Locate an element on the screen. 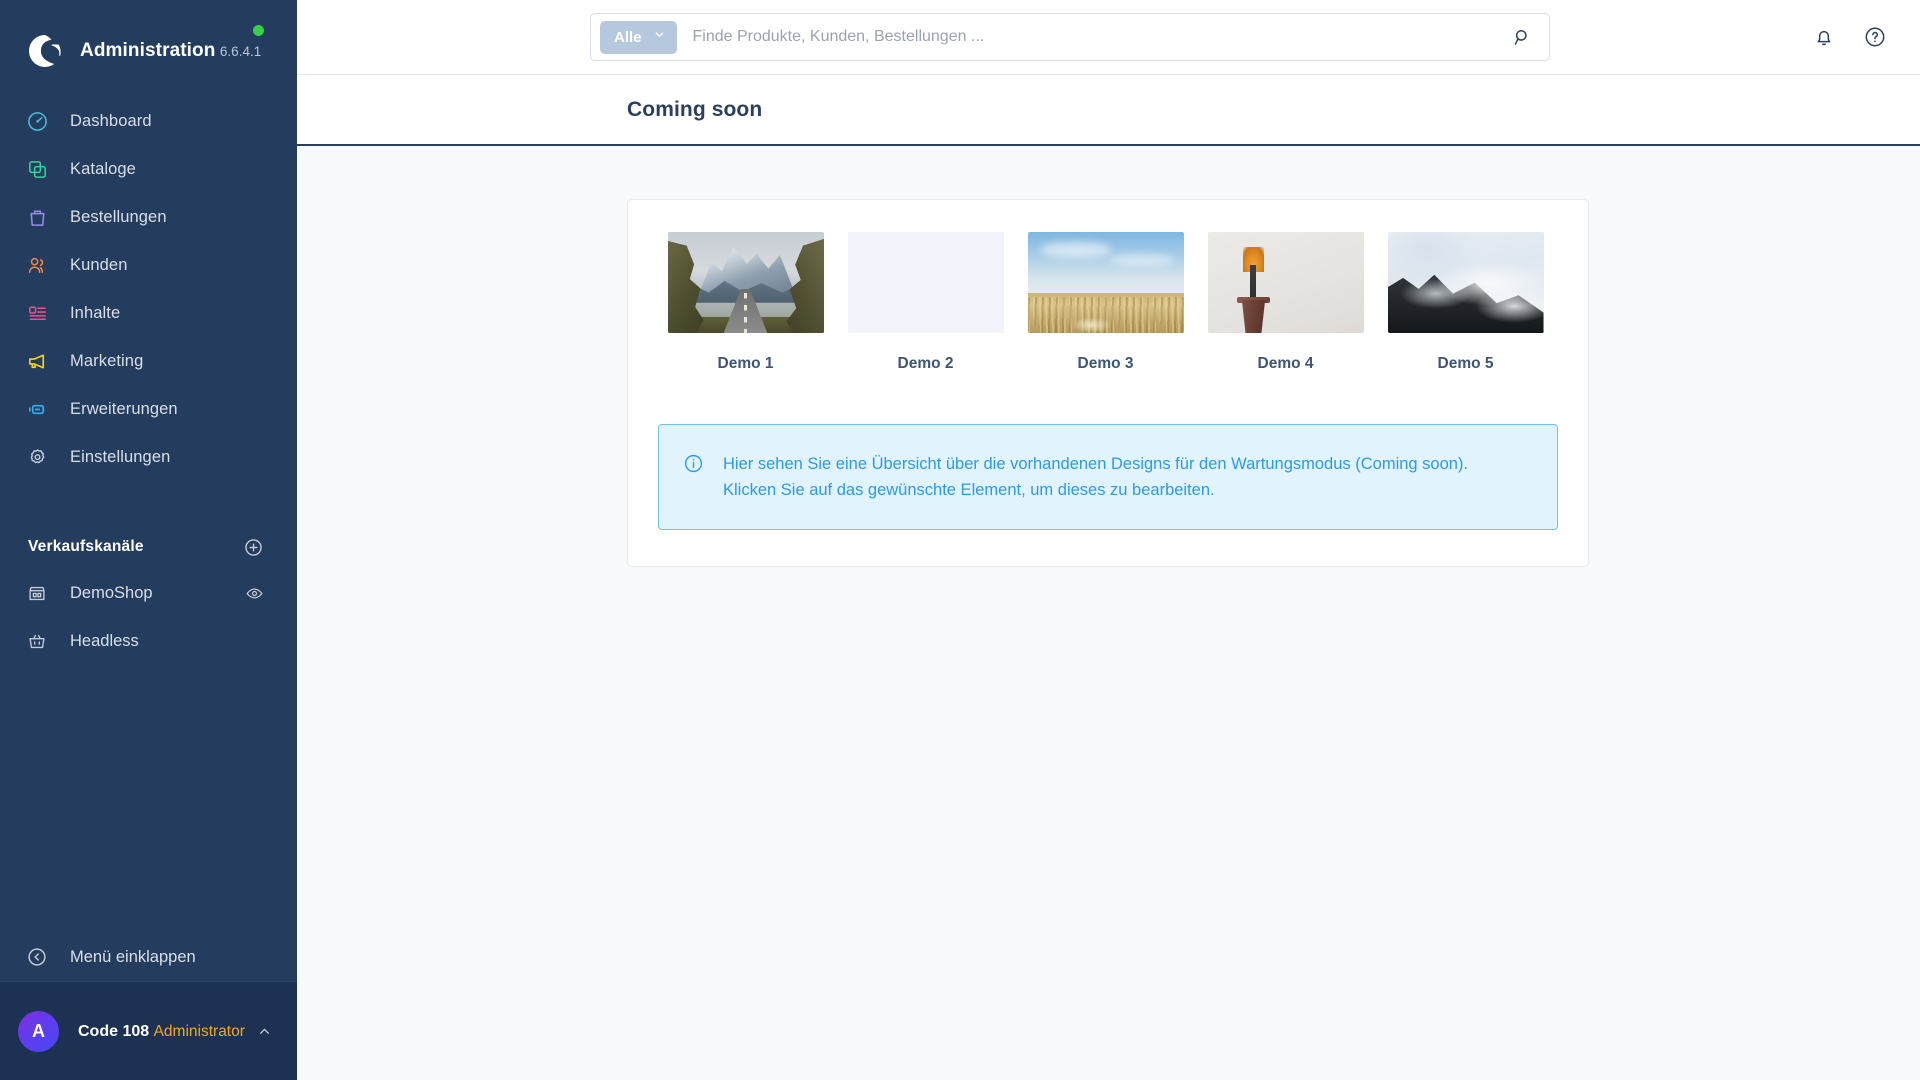  sidebar-item-inhalte: Inhalte is located at coordinates (148, 313).